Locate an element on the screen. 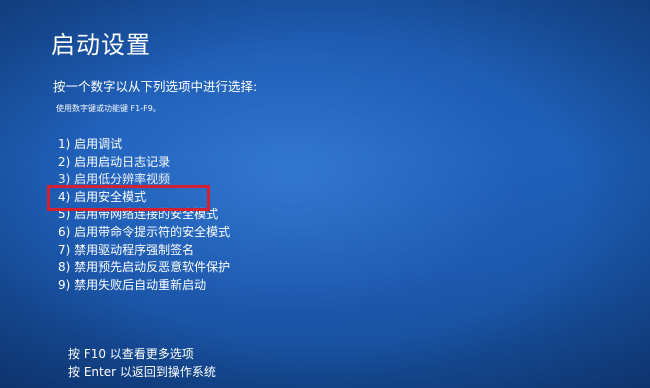 The width and height of the screenshot is (650, 388). option-number: 6) is located at coordinates (64, 231).